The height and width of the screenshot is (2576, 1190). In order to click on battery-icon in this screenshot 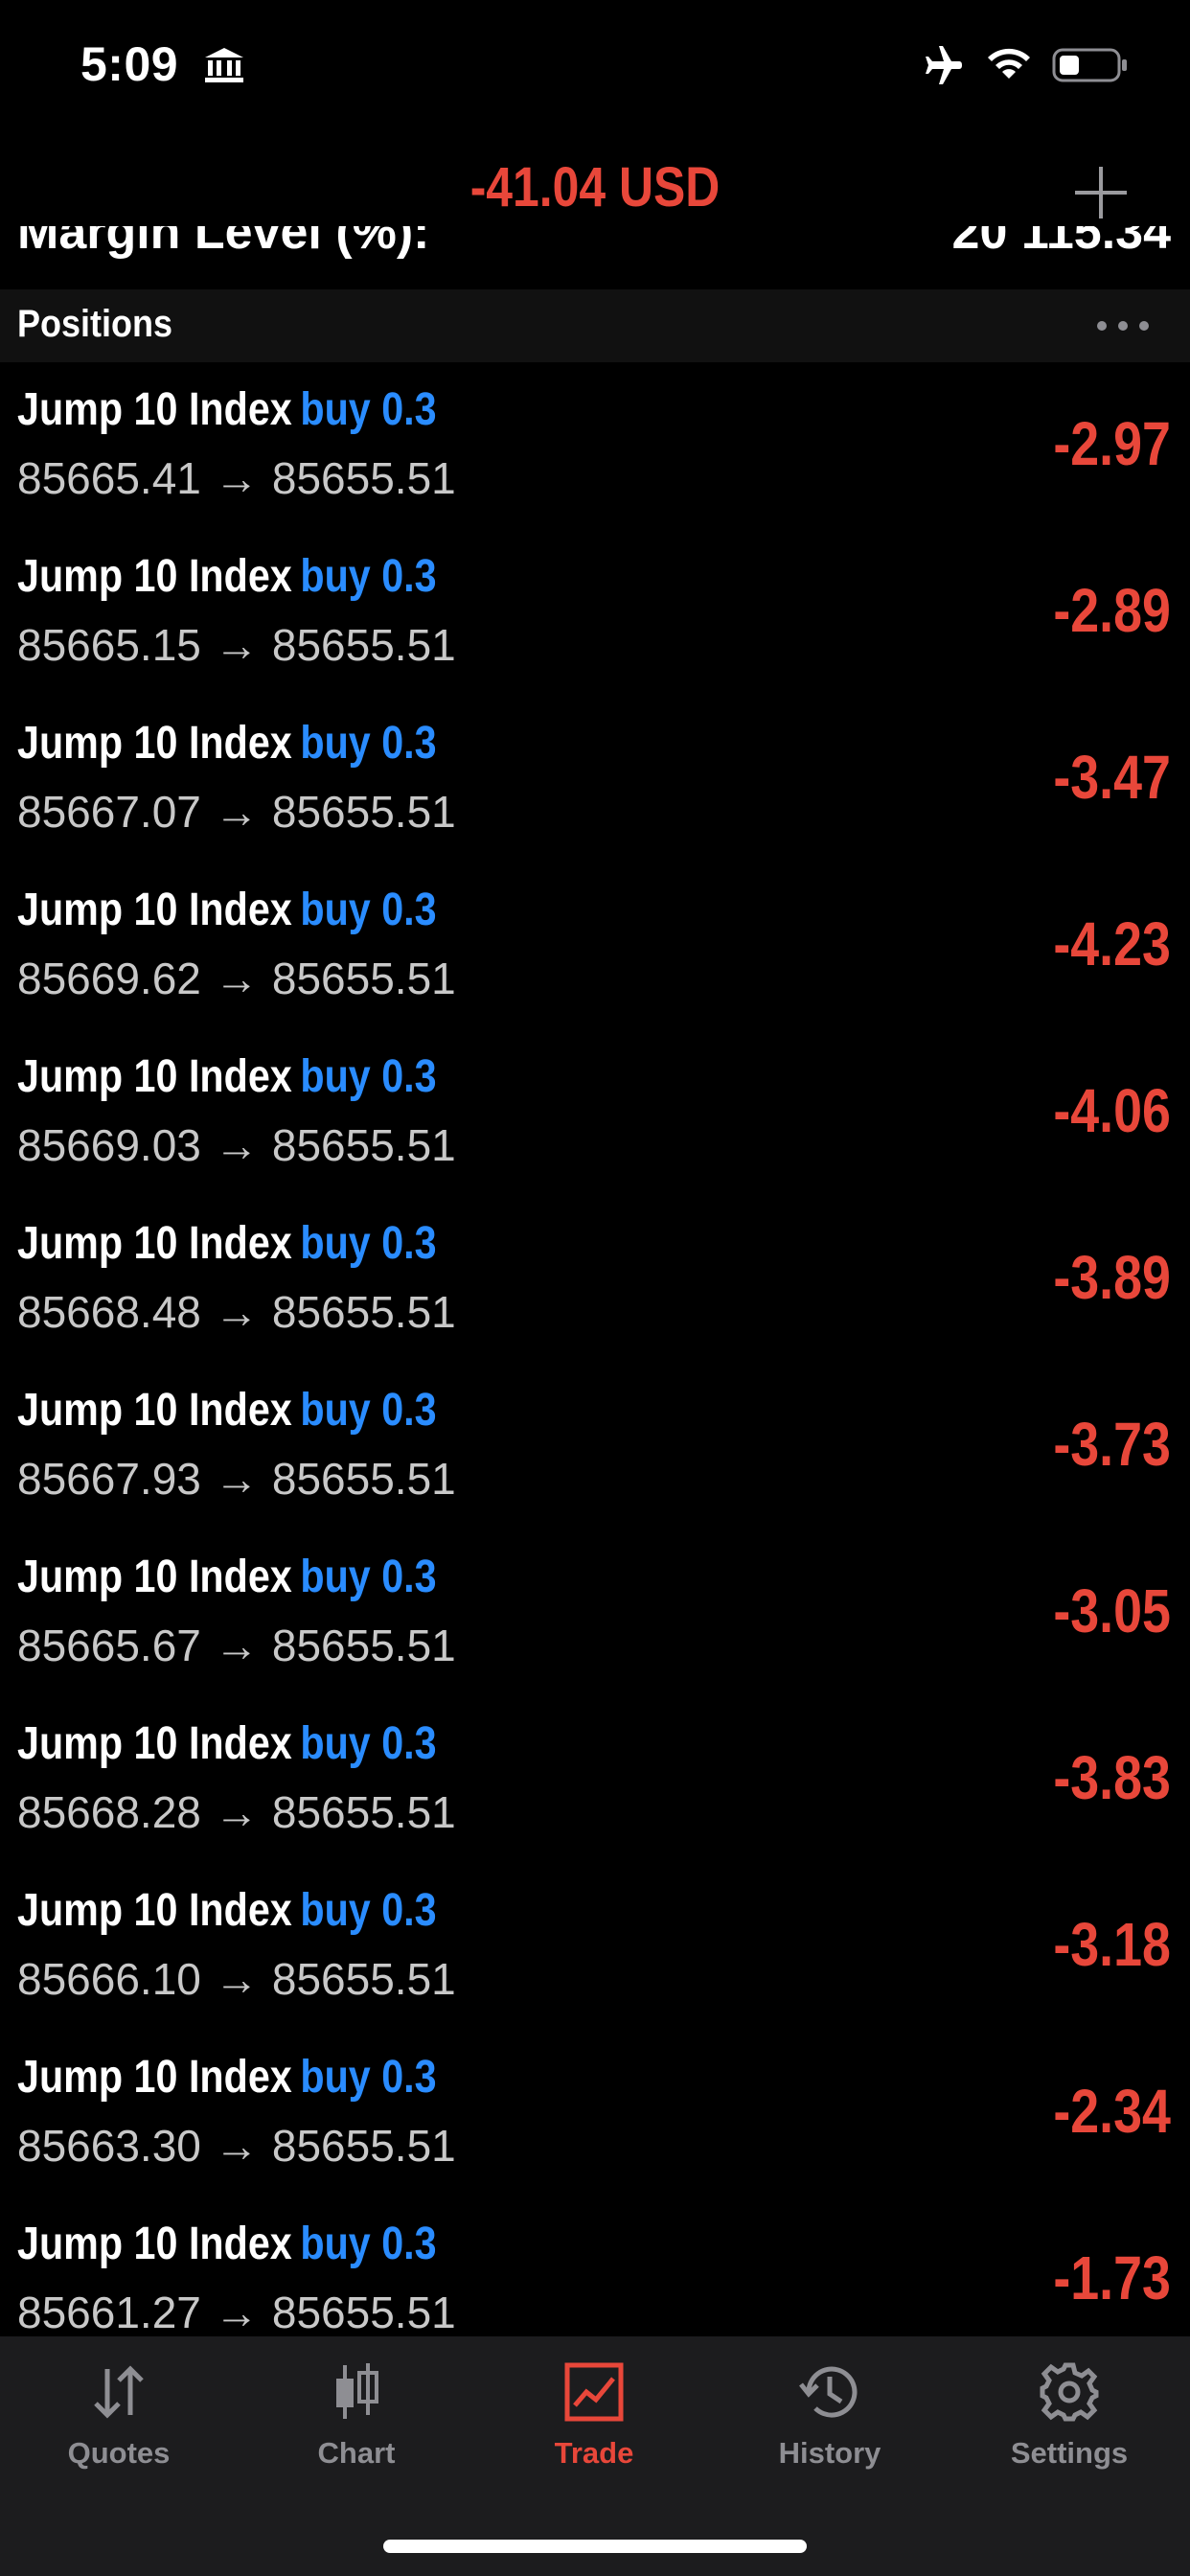, I will do `click(1090, 65)`.